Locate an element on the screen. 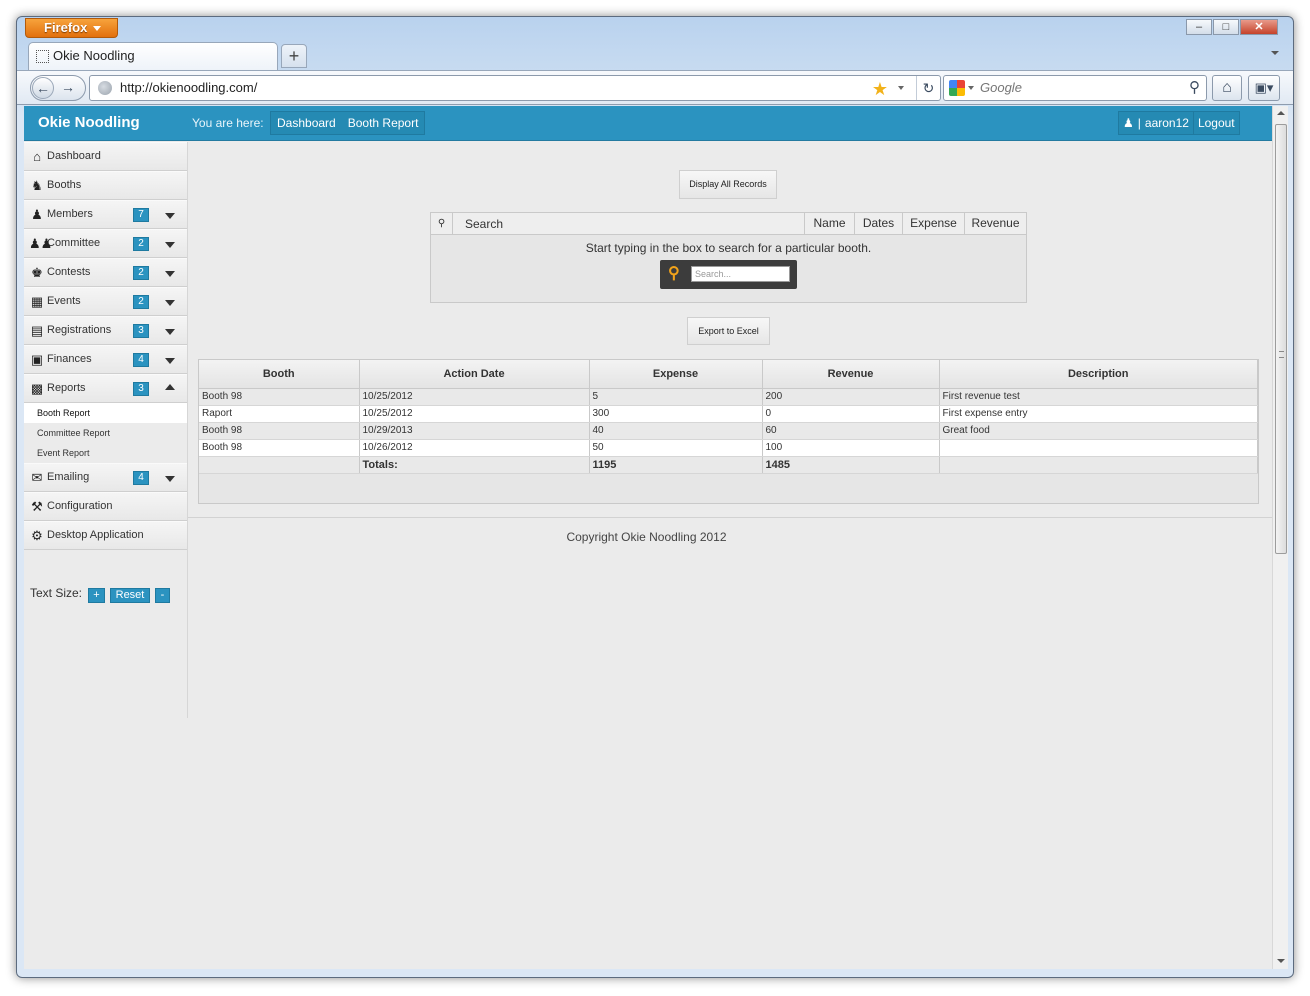 The image size is (1310, 996). sidebar-subitem-booth-report: Booth Report is located at coordinates (105, 413).